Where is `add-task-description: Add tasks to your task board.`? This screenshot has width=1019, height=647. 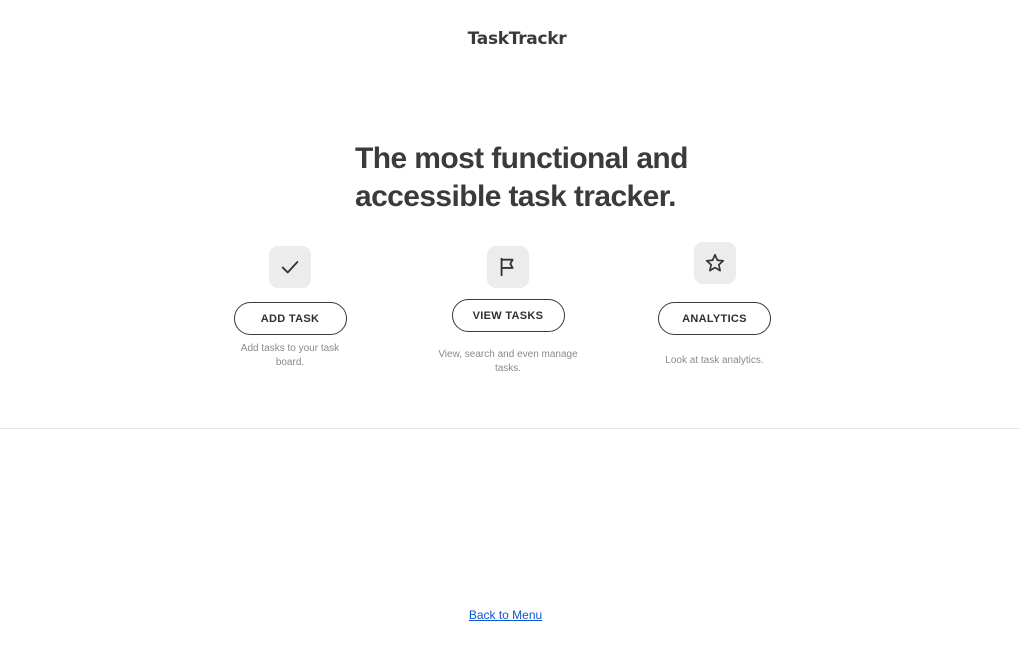 add-task-description: Add tasks to your task board. is located at coordinates (290, 355).